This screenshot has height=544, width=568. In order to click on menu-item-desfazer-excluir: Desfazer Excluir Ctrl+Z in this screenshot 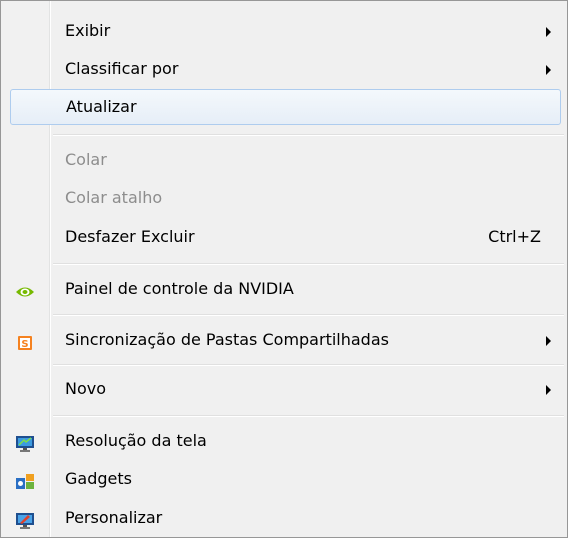, I will do `click(284, 237)`.